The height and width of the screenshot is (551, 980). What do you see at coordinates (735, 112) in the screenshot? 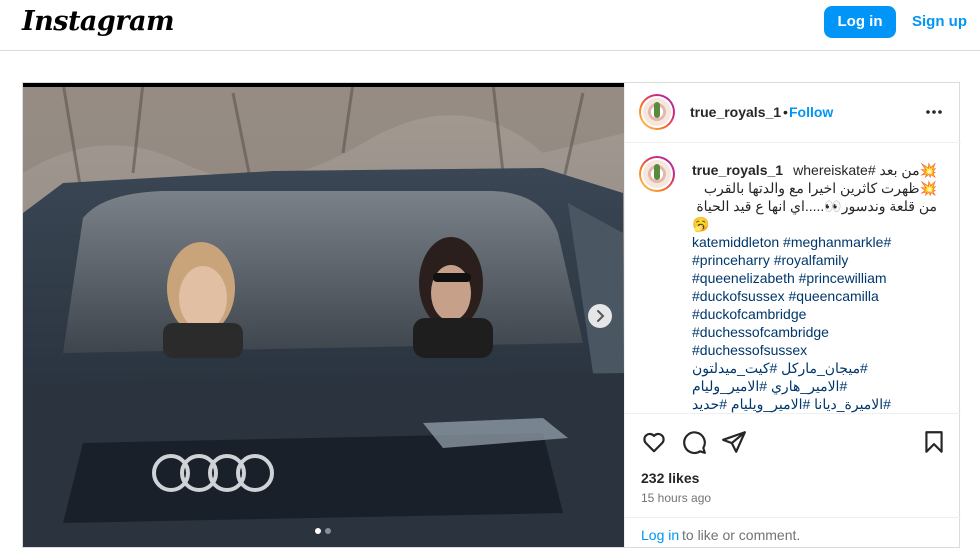
I see `author-username: true_royals_1` at bounding box center [735, 112].